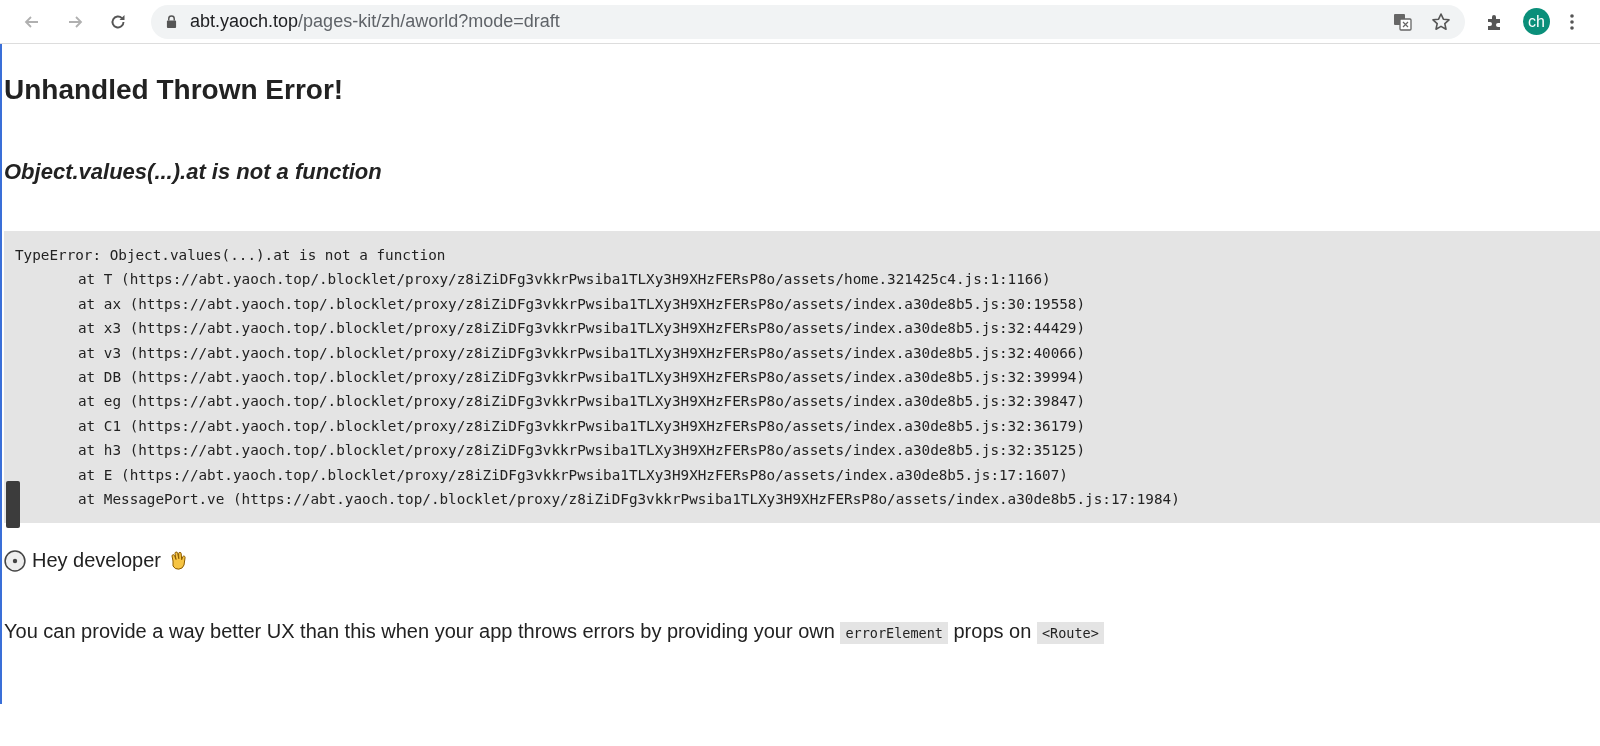  What do you see at coordinates (807, 499) in the screenshot?
I see `stack-frame: at MessagePort.ve (https://abt.yaoch.top/.blocklet/proxy/z8iZiDFg3vkkrPwsiba1TLXy3H9XHzFERsP8o/assets/index.a30de8b5.js:17:1984)` at bounding box center [807, 499].